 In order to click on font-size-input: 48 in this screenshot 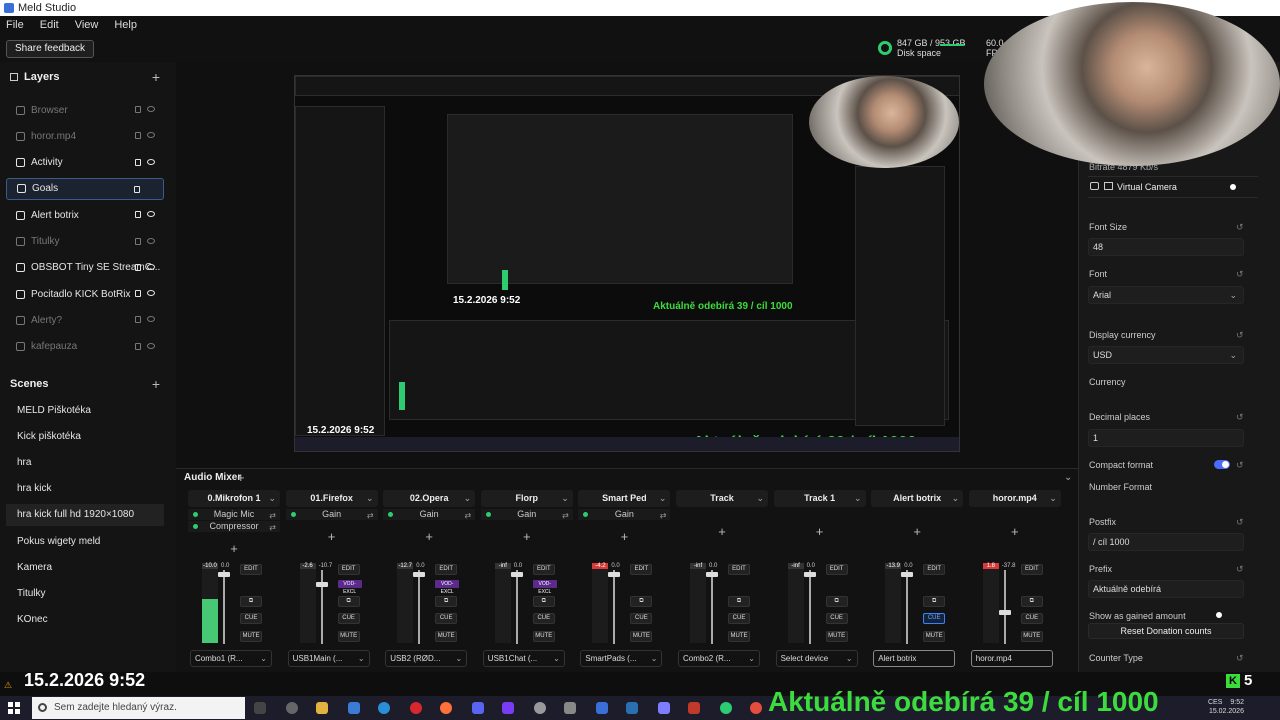, I will do `click(1166, 247)`.